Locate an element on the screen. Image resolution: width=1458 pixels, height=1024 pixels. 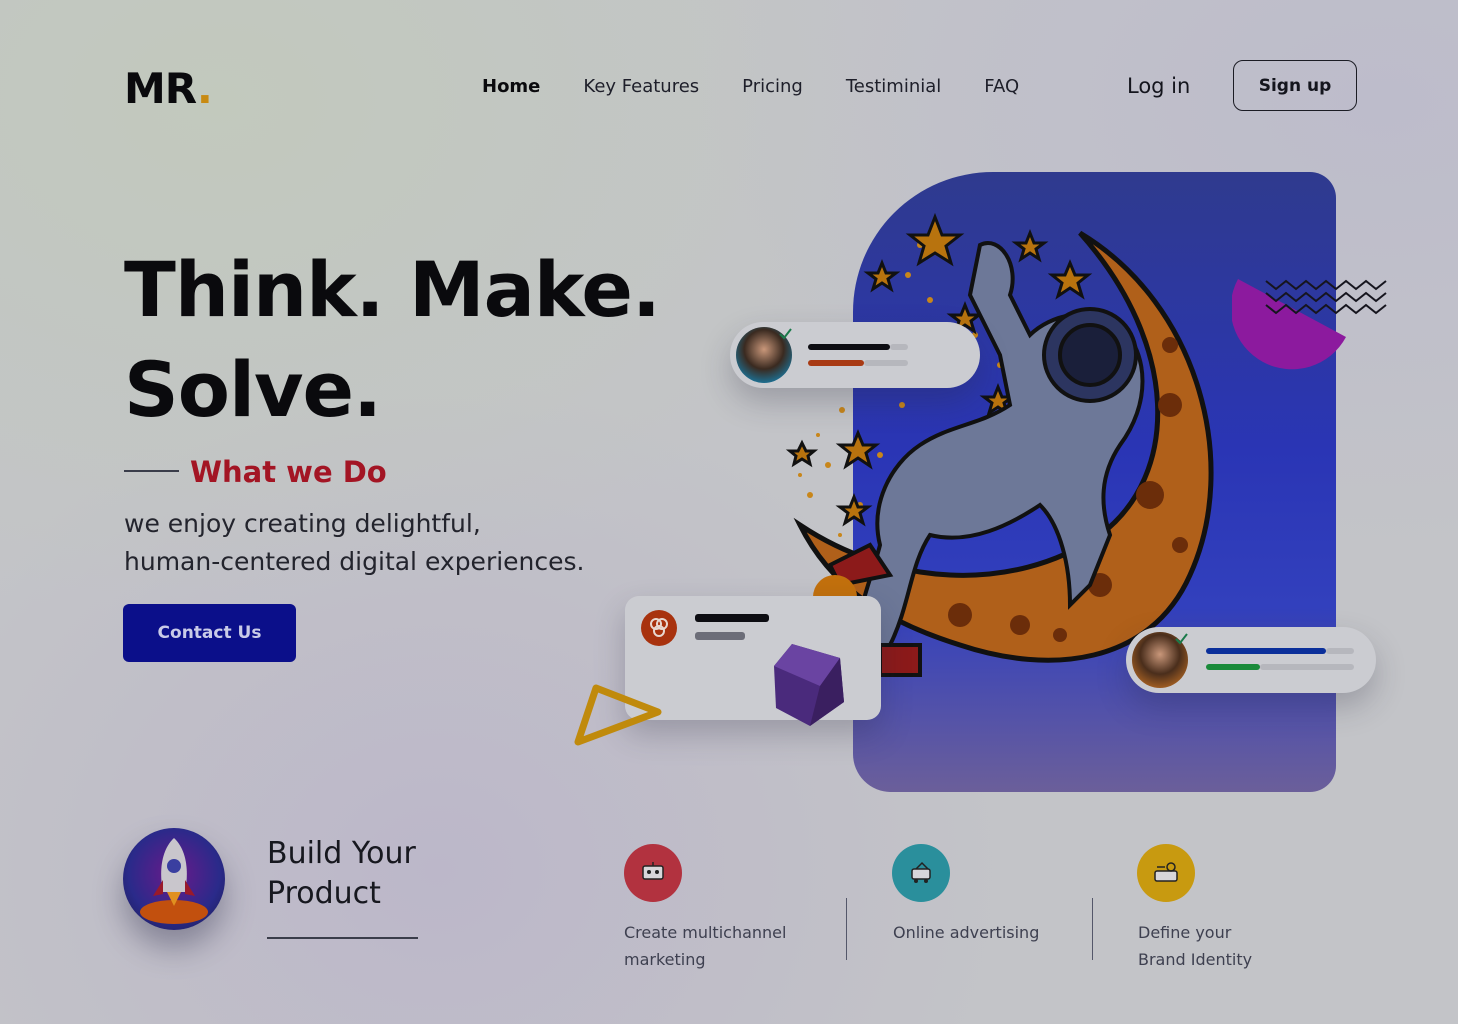
service-brand-label: Define your Brand Identity is located at coordinates (1195, 946).